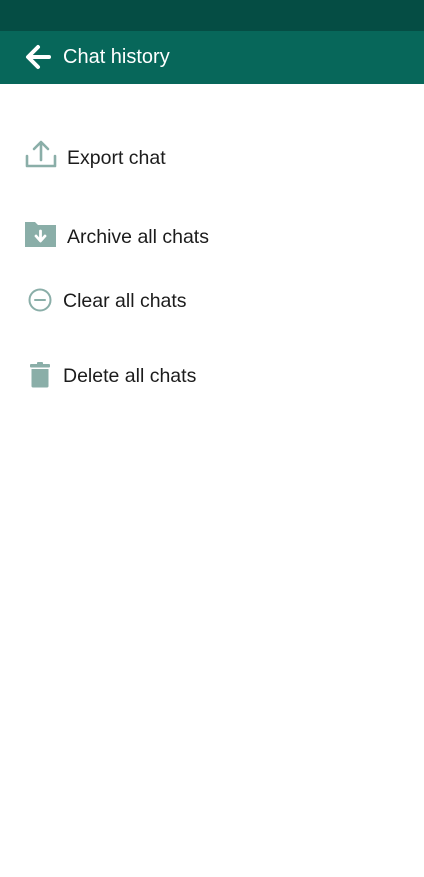 This screenshot has width=424, height=877. Describe the element at coordinates (212, 157) in the screenshot. I see `menu-item-export-chat: Export chat` at that location.